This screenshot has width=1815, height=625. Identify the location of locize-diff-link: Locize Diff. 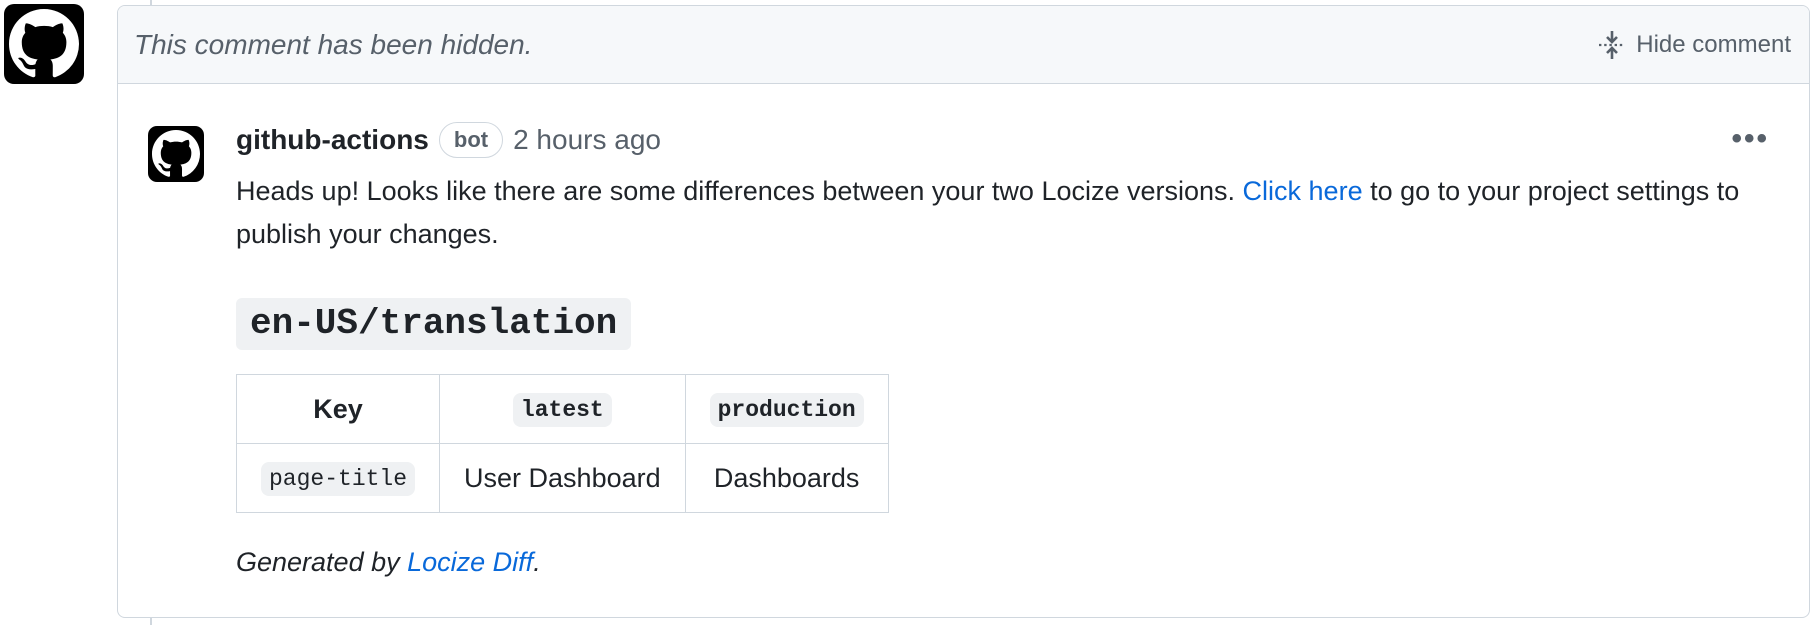
(470, 562).